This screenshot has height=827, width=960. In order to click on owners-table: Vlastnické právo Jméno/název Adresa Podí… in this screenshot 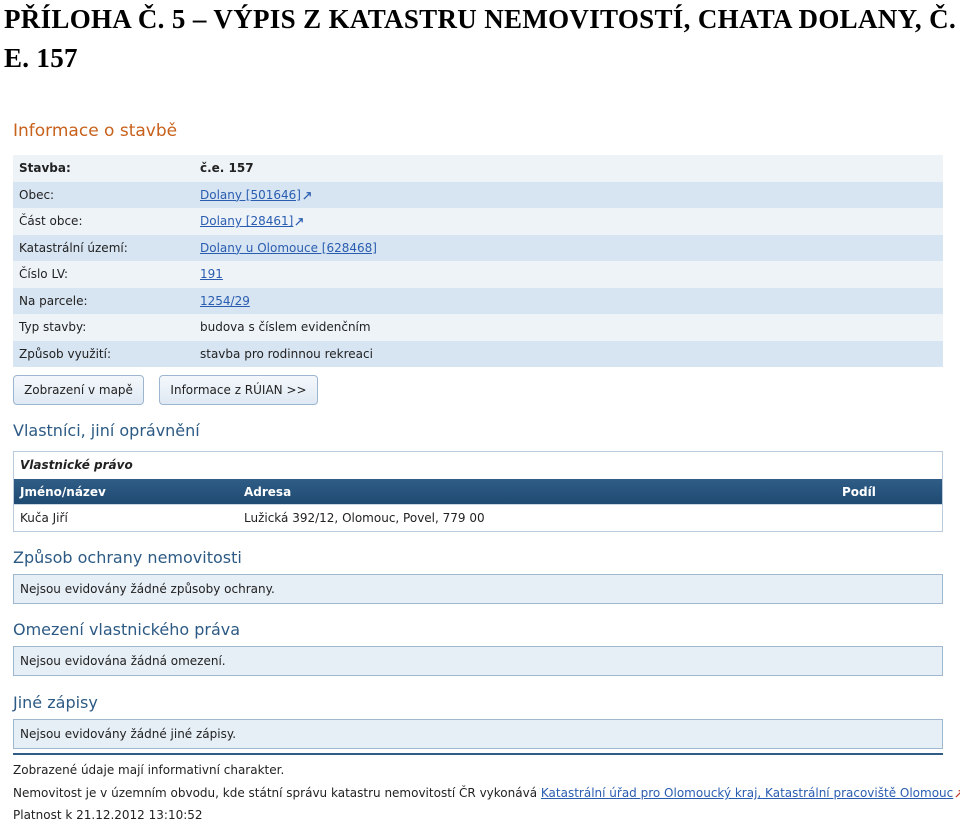, I will do `click(478, 491)`.